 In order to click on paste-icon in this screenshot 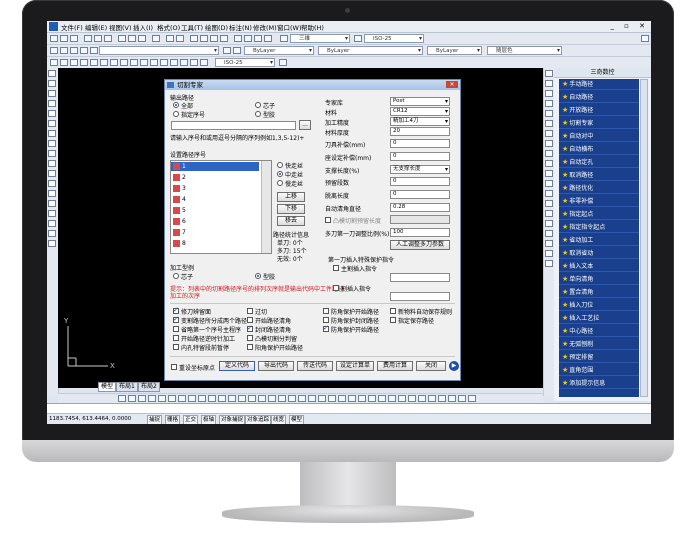, I will do `click(142, 38)`.